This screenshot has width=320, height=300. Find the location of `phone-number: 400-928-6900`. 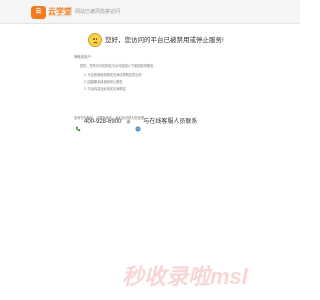

phone-number: 400-928-6900 is located at coordinates (102, 122).